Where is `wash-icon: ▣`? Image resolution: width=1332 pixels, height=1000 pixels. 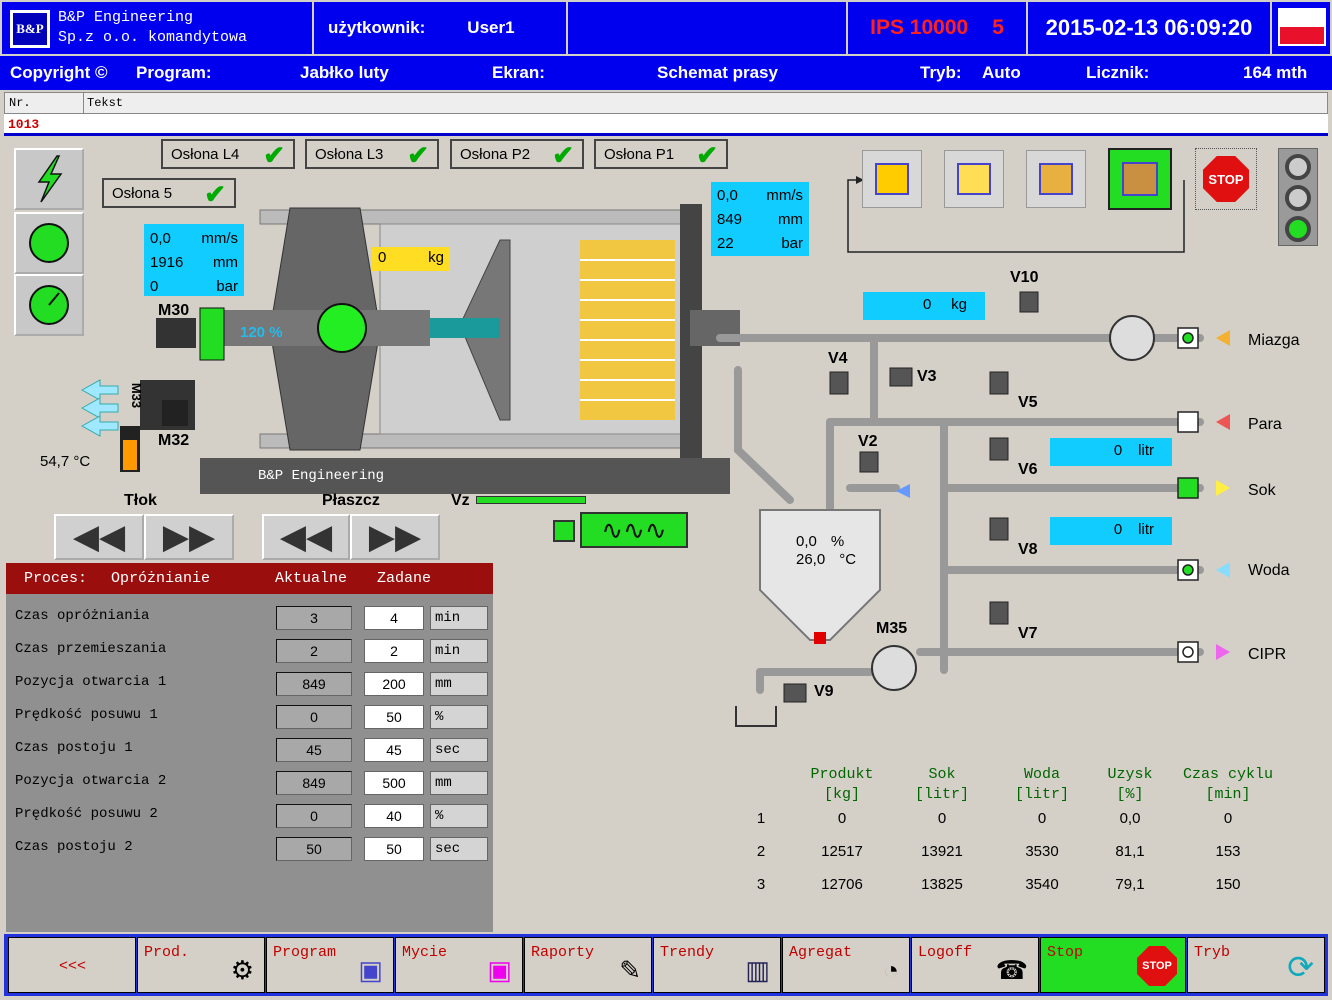 wash-icon: ▣ is located at coordinates (499, 970).